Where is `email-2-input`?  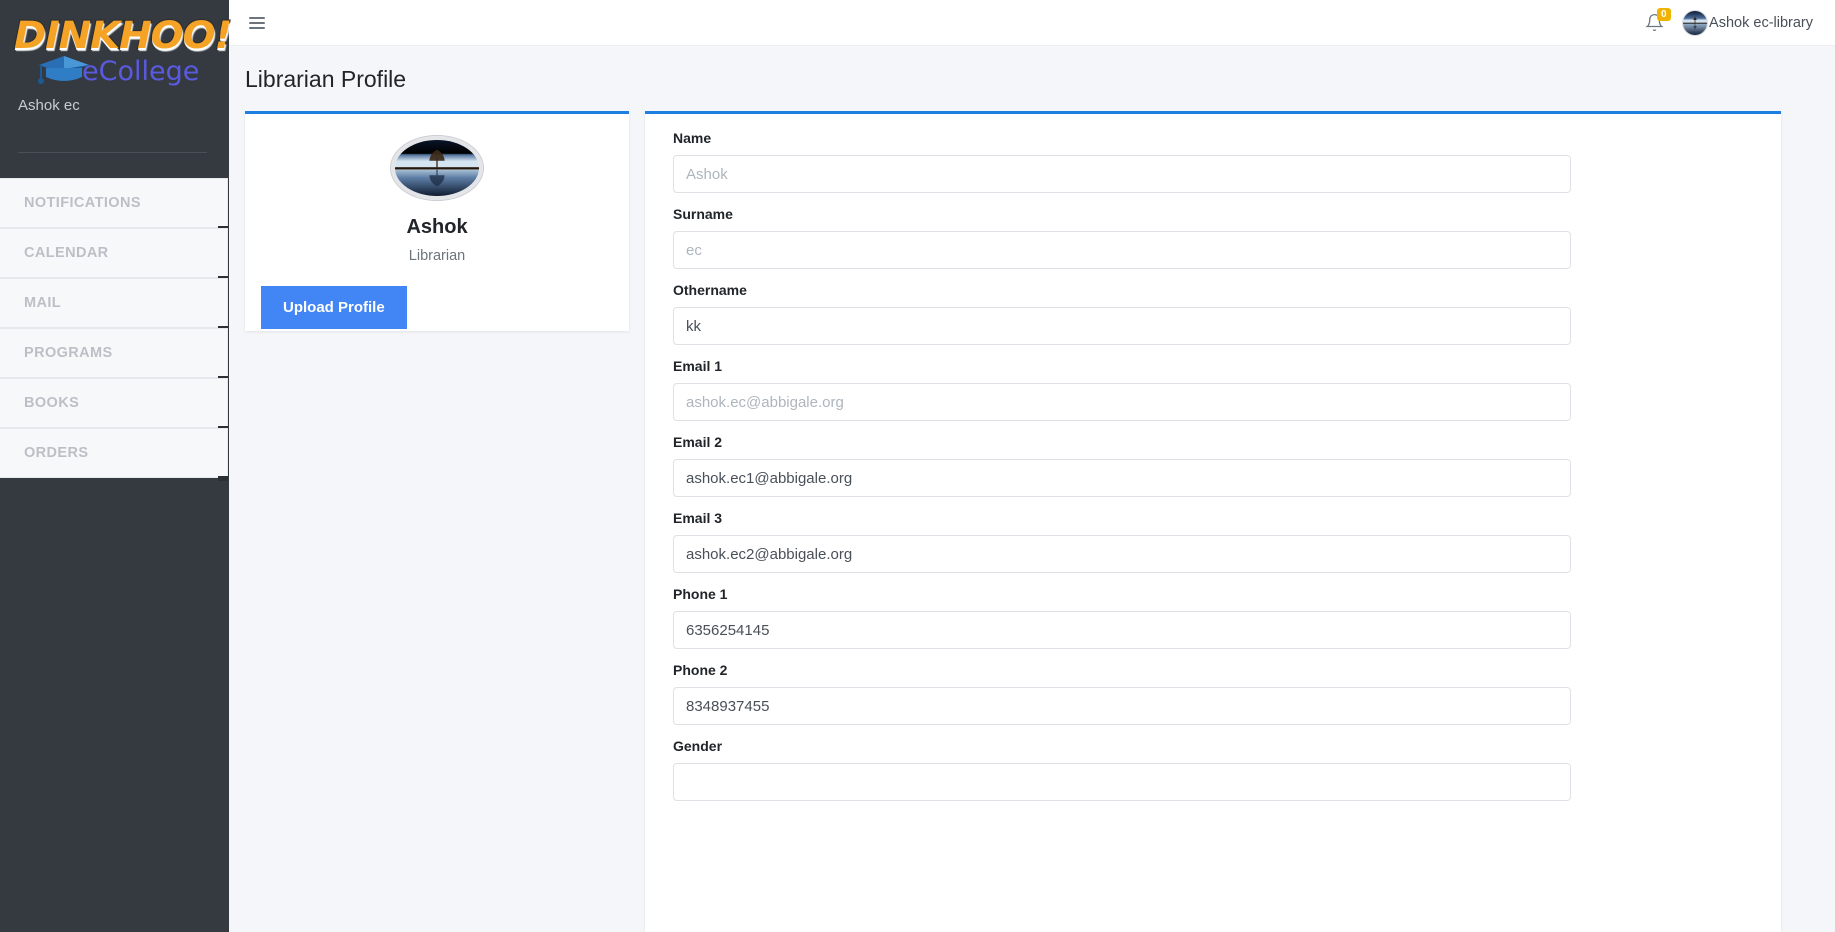
email-2-input is located at coordinates (1122, 478).